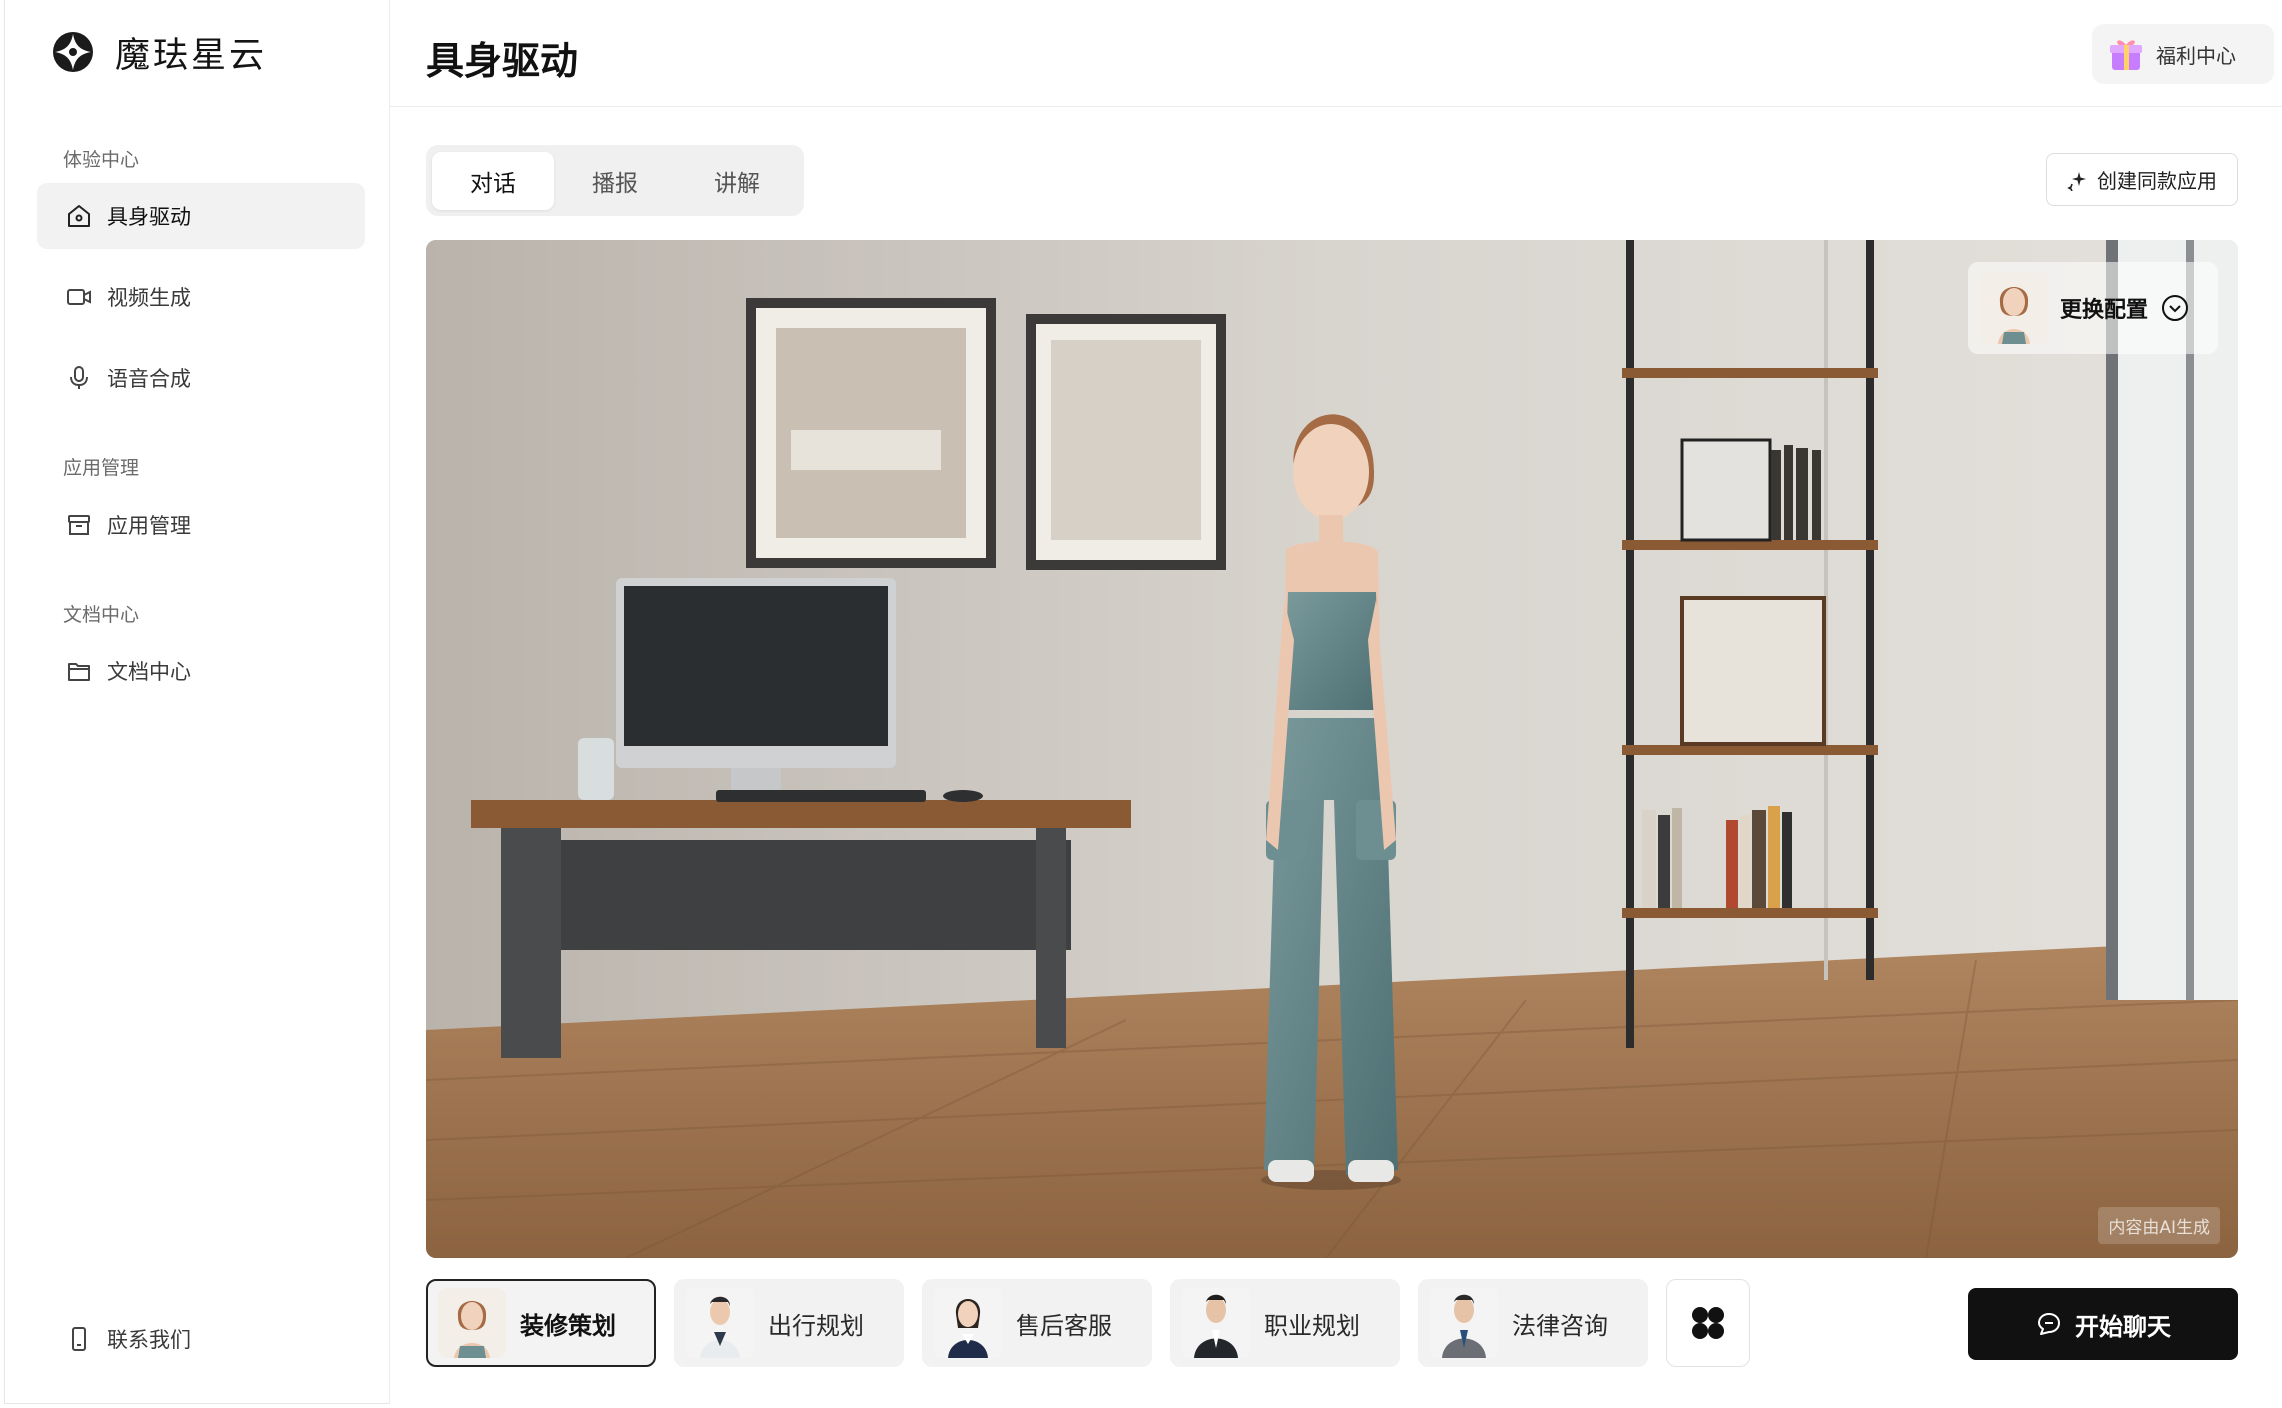 This screenshot has height=1408, width=2282. Describe the element at coordinates (1312, 1325) in the screenshot. I see `scenario-label: 职业规划` at that location.